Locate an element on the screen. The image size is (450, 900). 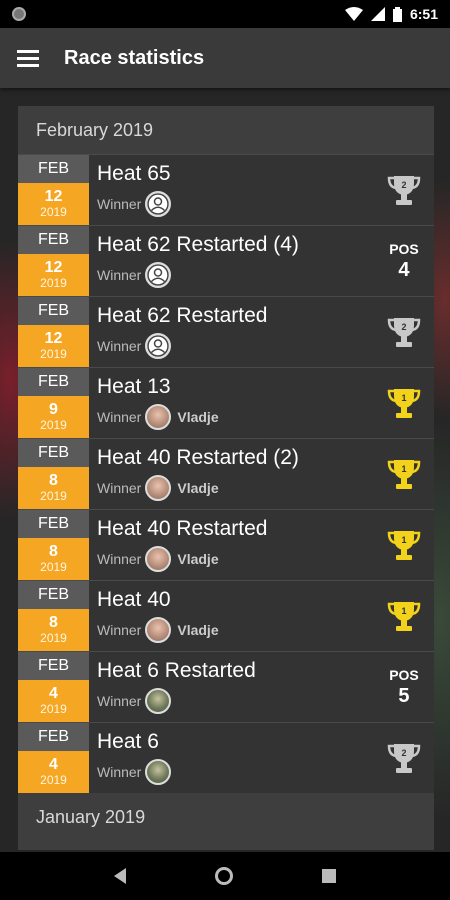
race-info: Heat 40 Restarted Winner Vladje is located at coordinates (231, 545).